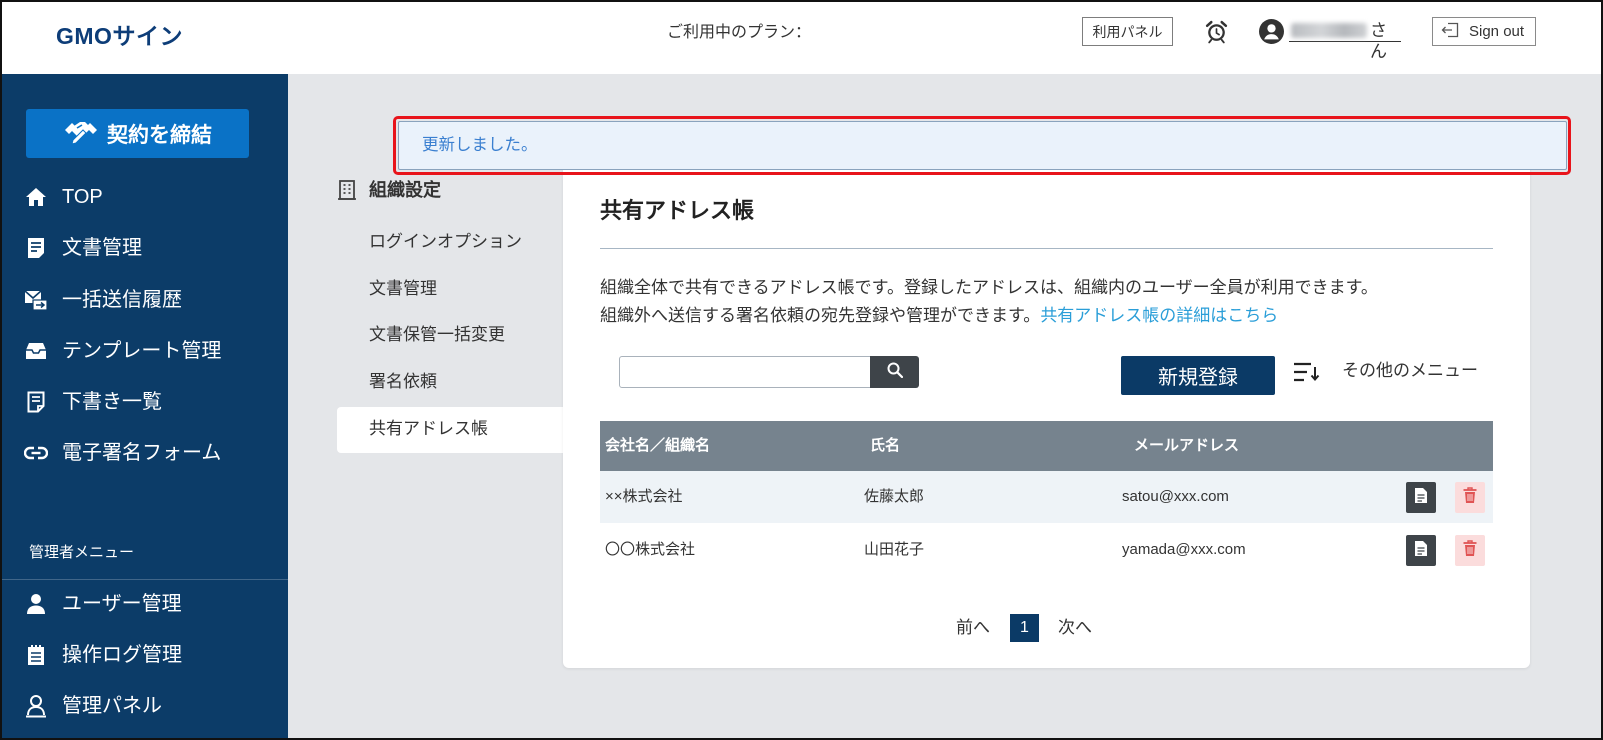  What do you see at coordinates (1075, 628) in the screenshot?
I see `pagination-next: 次へ` at bounding box center [1075, 628].